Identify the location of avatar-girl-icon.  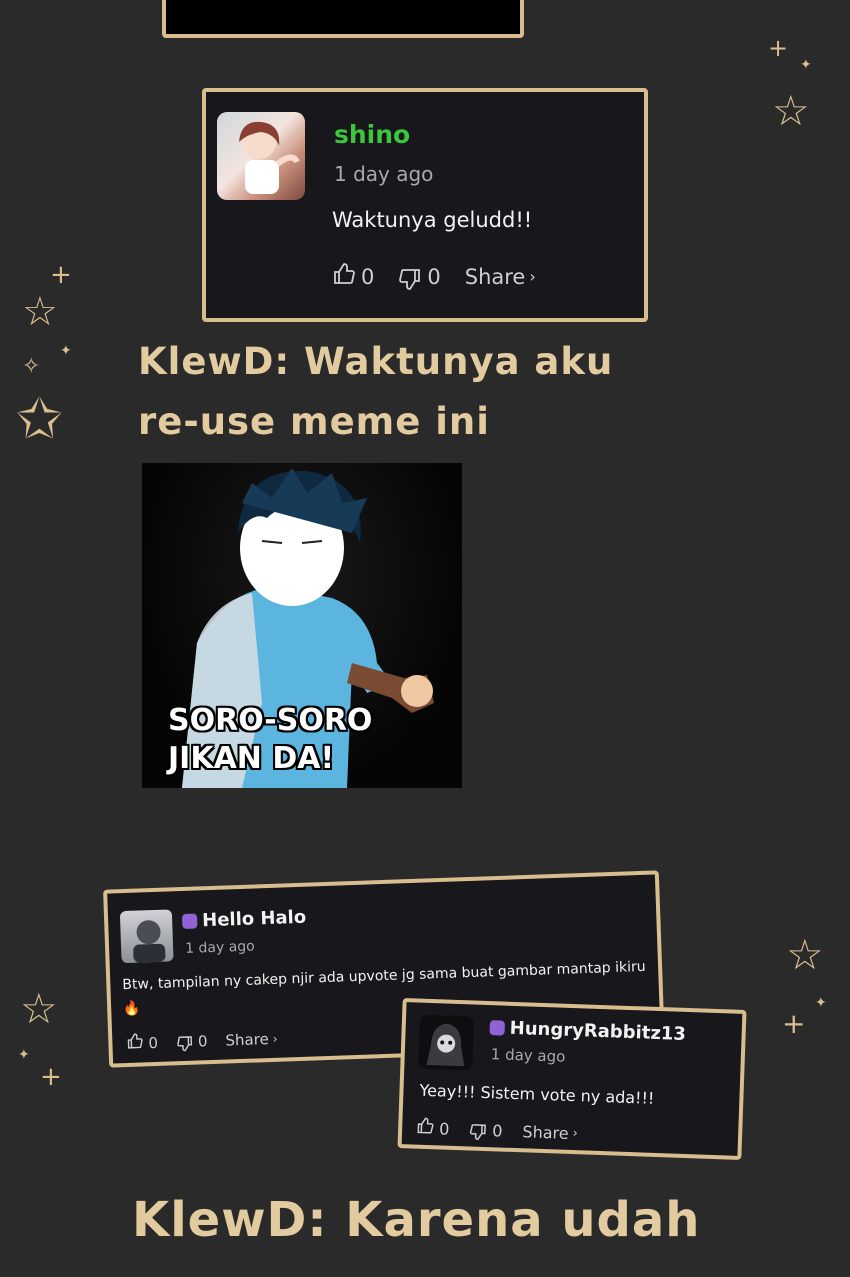
(269, 157).